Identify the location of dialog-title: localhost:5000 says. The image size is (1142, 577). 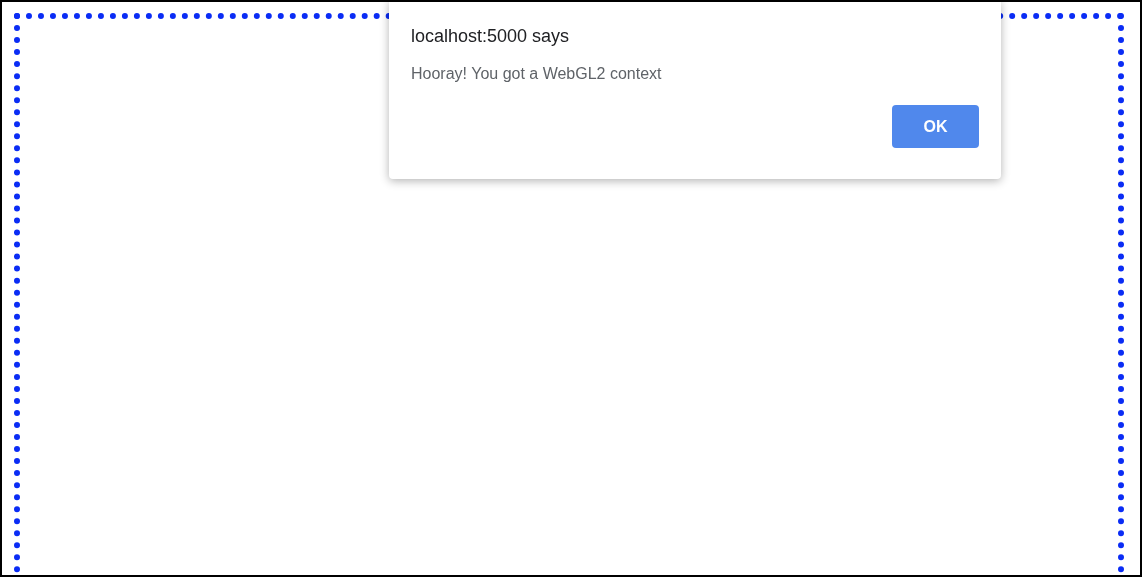
(491, 36).